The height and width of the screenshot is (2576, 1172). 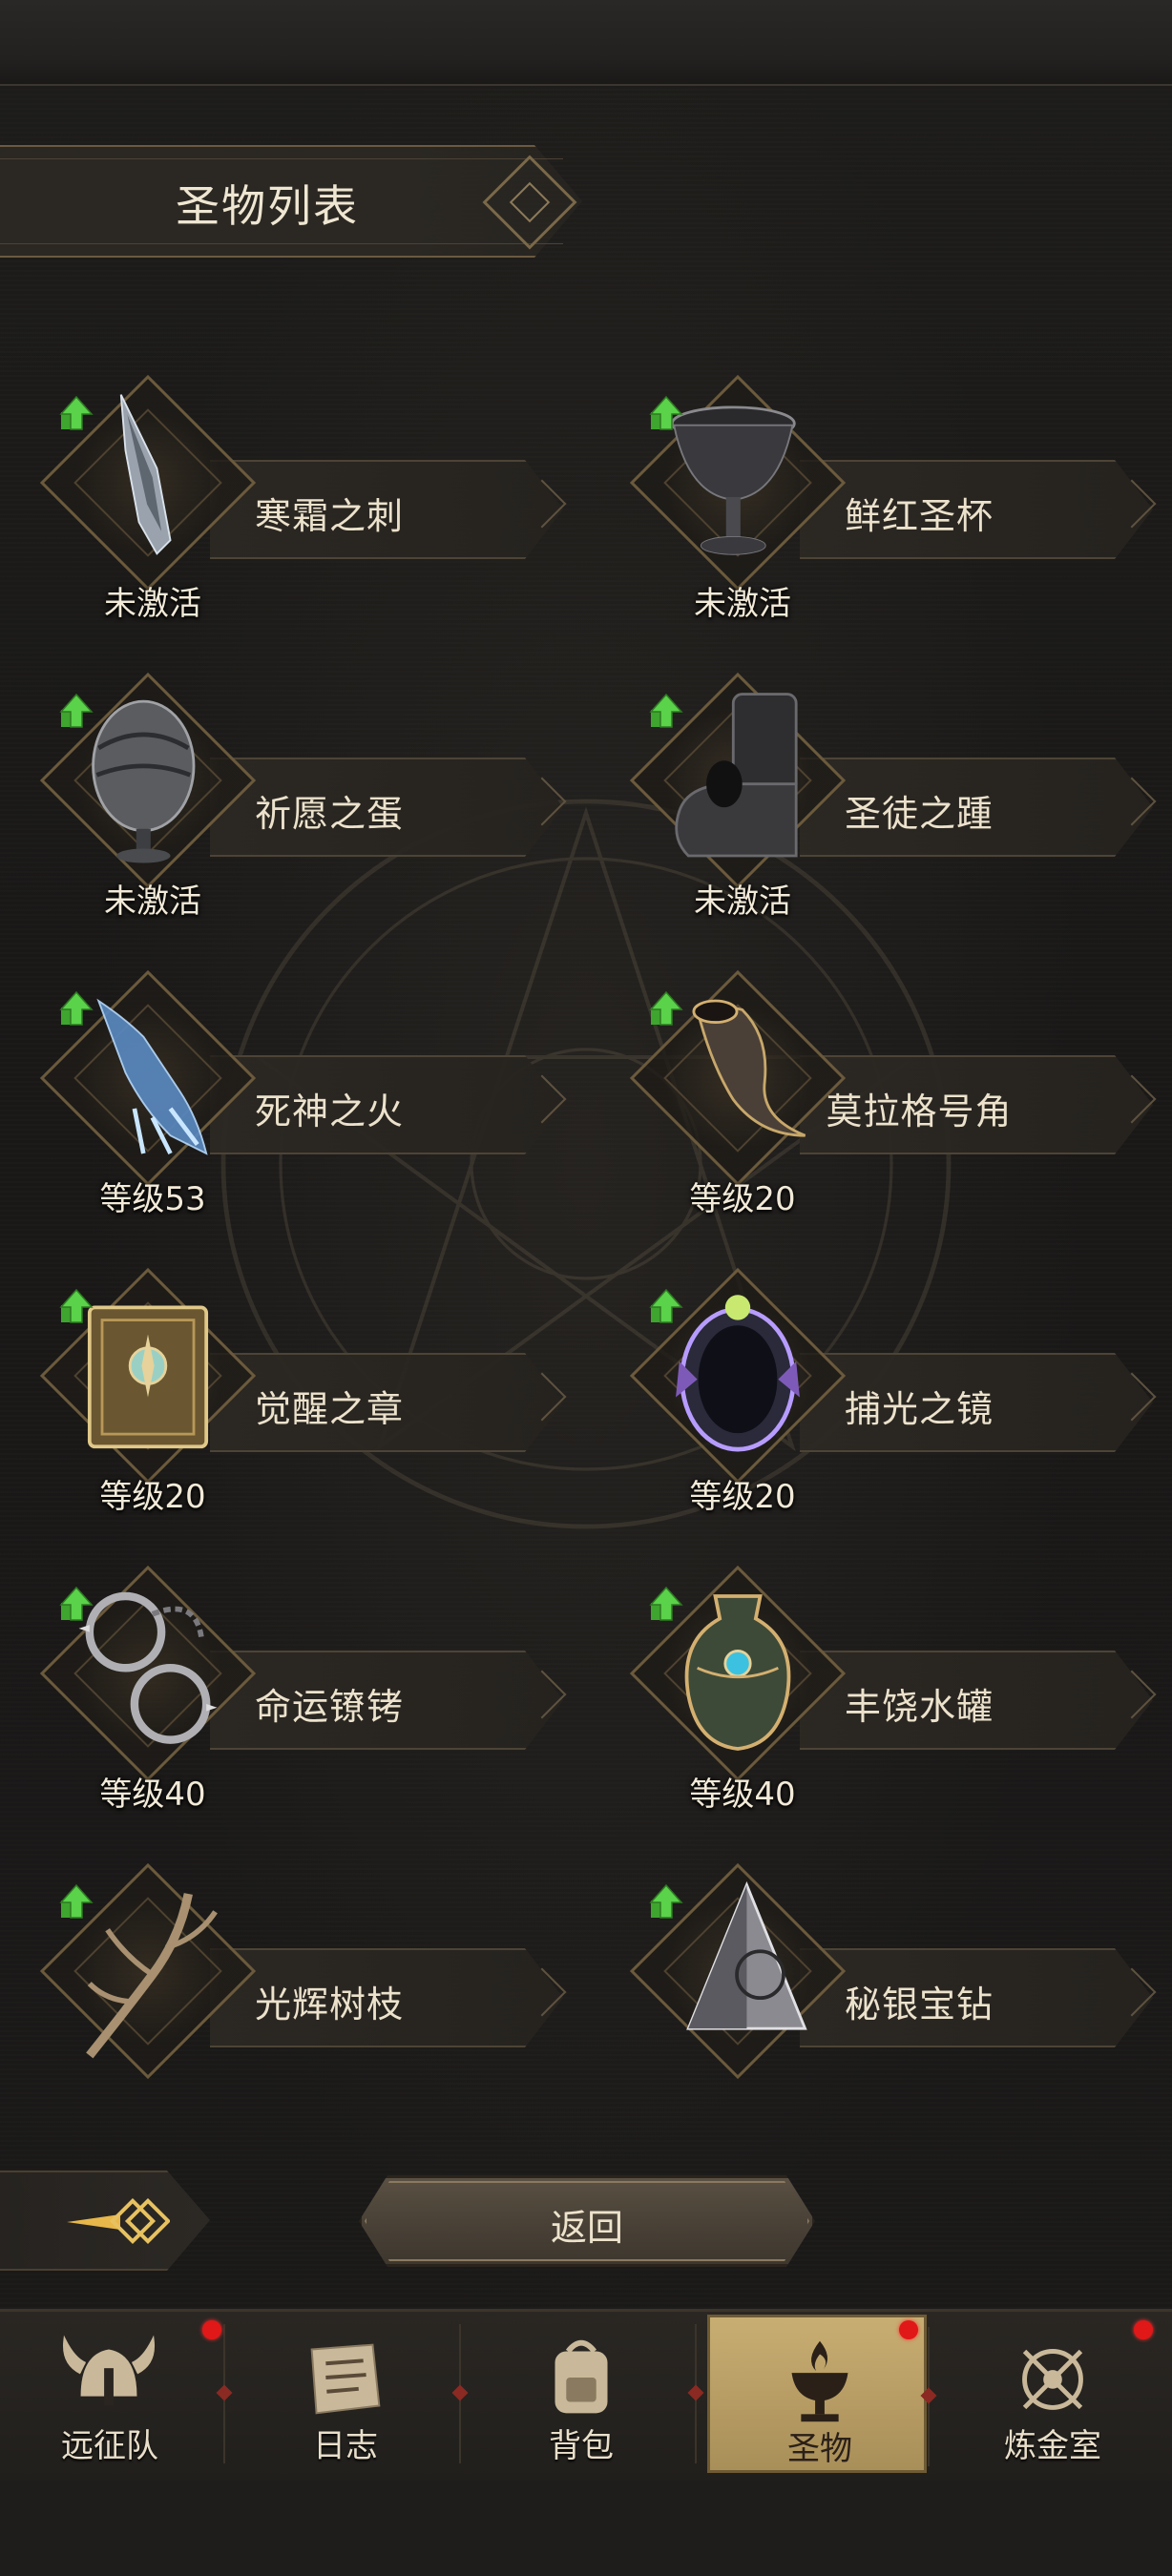 I want to click on relic-name: 寒霜之刺, so click(x=329, y=516).